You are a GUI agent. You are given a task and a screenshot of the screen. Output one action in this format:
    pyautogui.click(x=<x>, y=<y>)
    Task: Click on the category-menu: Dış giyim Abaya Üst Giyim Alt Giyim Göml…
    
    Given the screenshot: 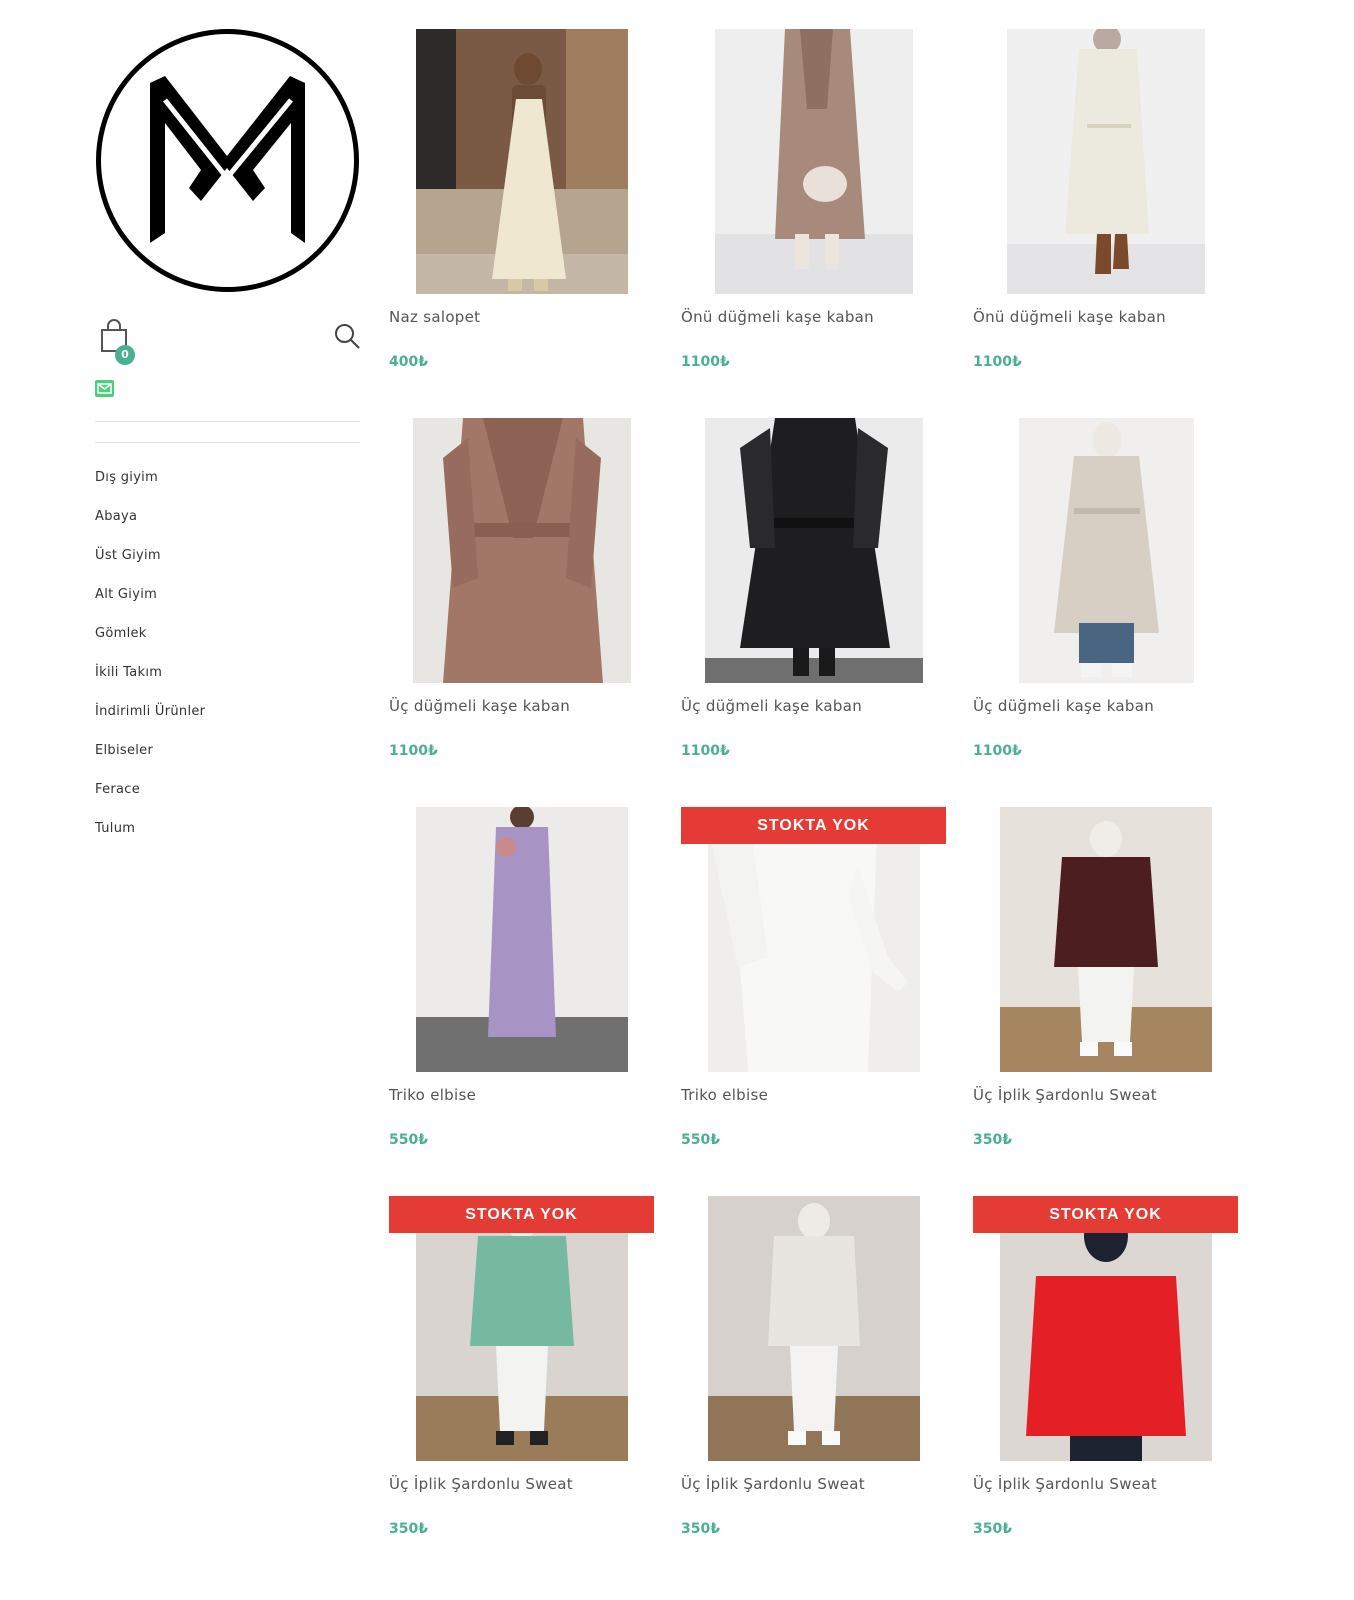 What is the action you would take?
    pyautogui.click(x=227, y=665)
    